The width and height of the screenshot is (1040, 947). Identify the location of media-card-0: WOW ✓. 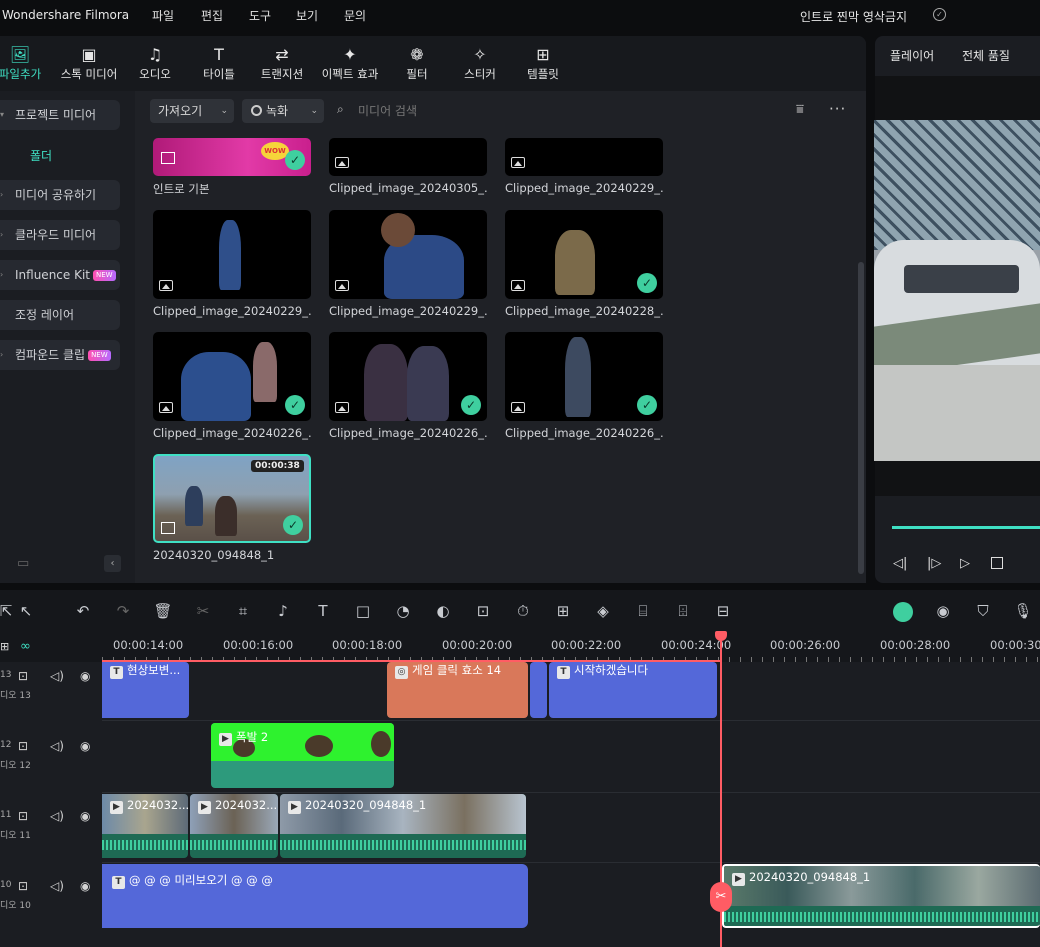
(232, 157).